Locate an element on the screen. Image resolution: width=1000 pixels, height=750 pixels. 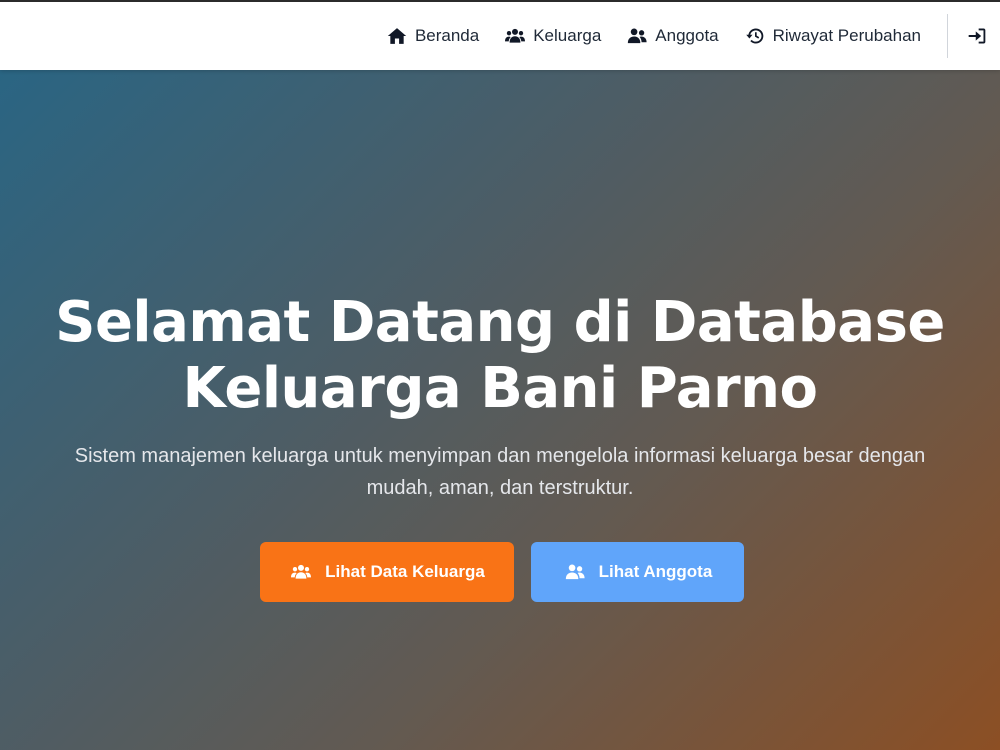
nav-item-beranda: Beranda is located at coordinates (433, 36).